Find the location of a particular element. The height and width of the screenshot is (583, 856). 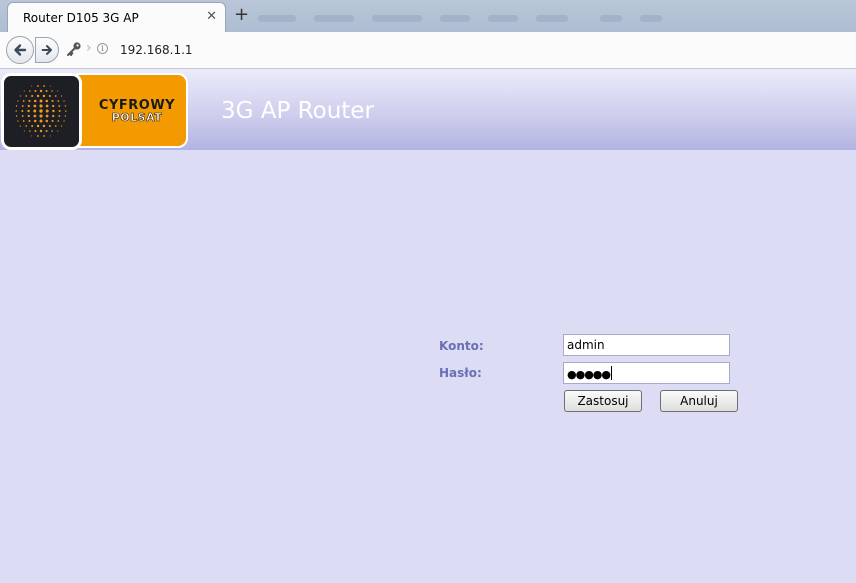

page-header: CYFROWY POLSAT 3G AP Router is located at coordinates (428, 109).